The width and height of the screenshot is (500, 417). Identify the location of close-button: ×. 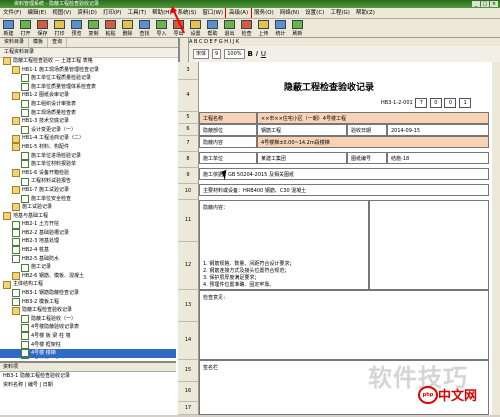
(494, 4).